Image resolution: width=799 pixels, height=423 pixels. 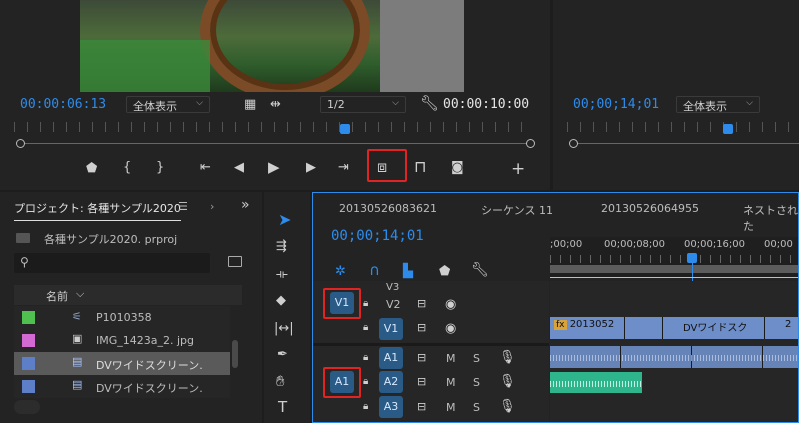 What do you see at coordinates (587, 328) in the screenshot?
I see `video-clip: fx 2013052` at bounding box center [587, 328].